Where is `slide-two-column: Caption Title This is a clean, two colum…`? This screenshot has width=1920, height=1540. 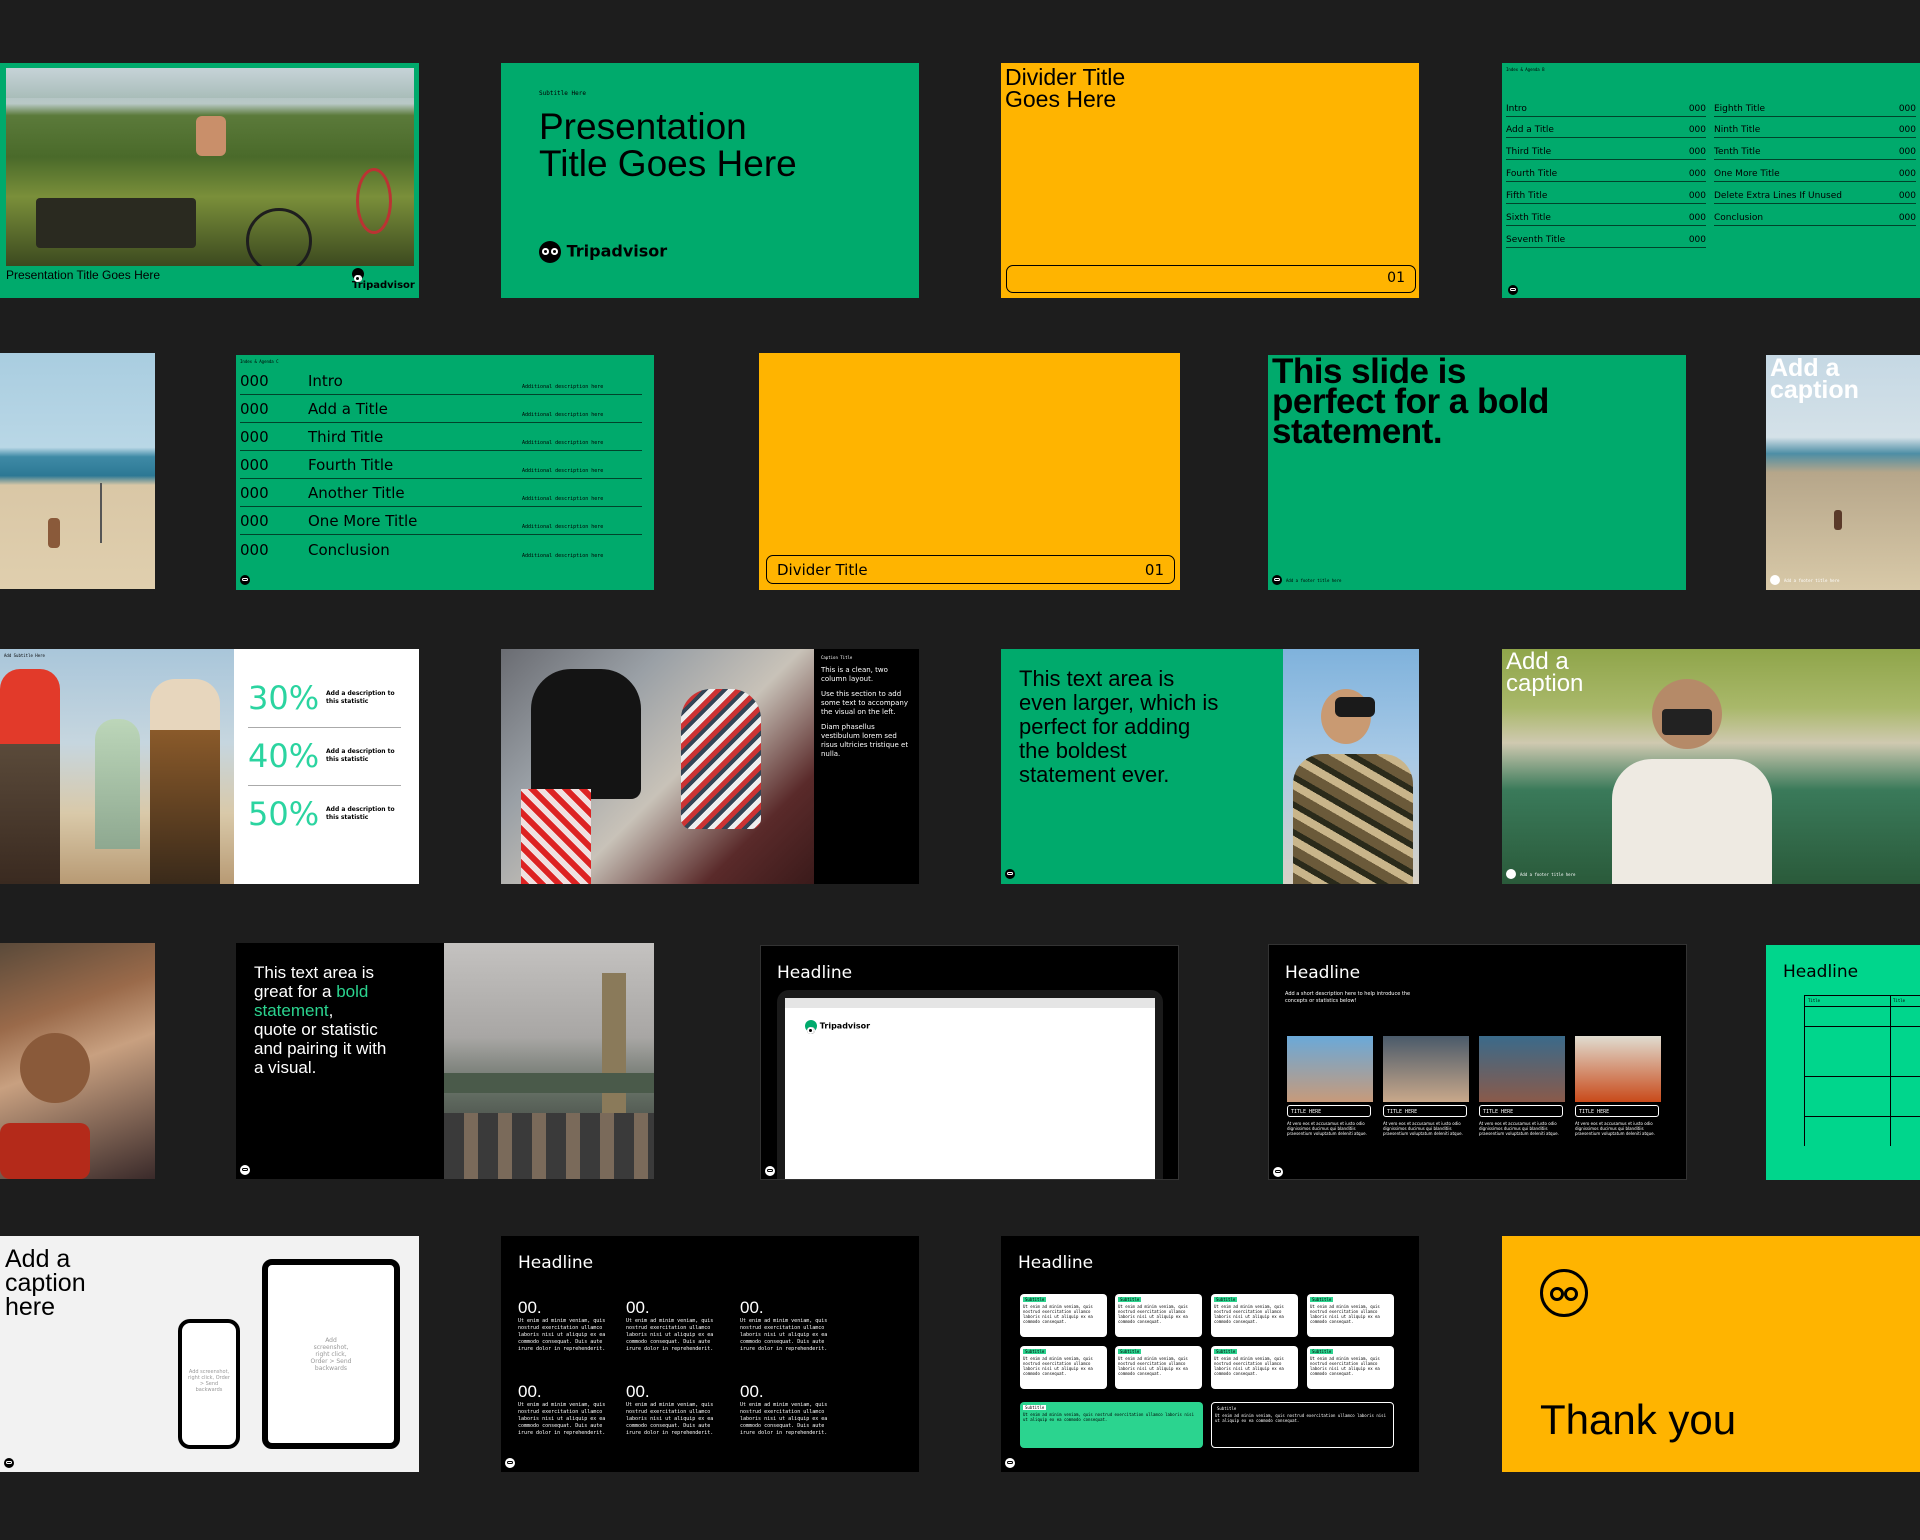 slide-two-column: Caption Title This is a clean, two colum… is located at coordinates (710, 766).